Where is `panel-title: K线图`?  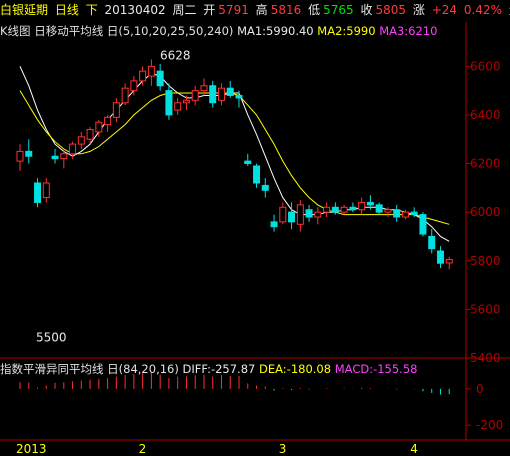 panel-title: K线图 is located at coordinates (15, 31).